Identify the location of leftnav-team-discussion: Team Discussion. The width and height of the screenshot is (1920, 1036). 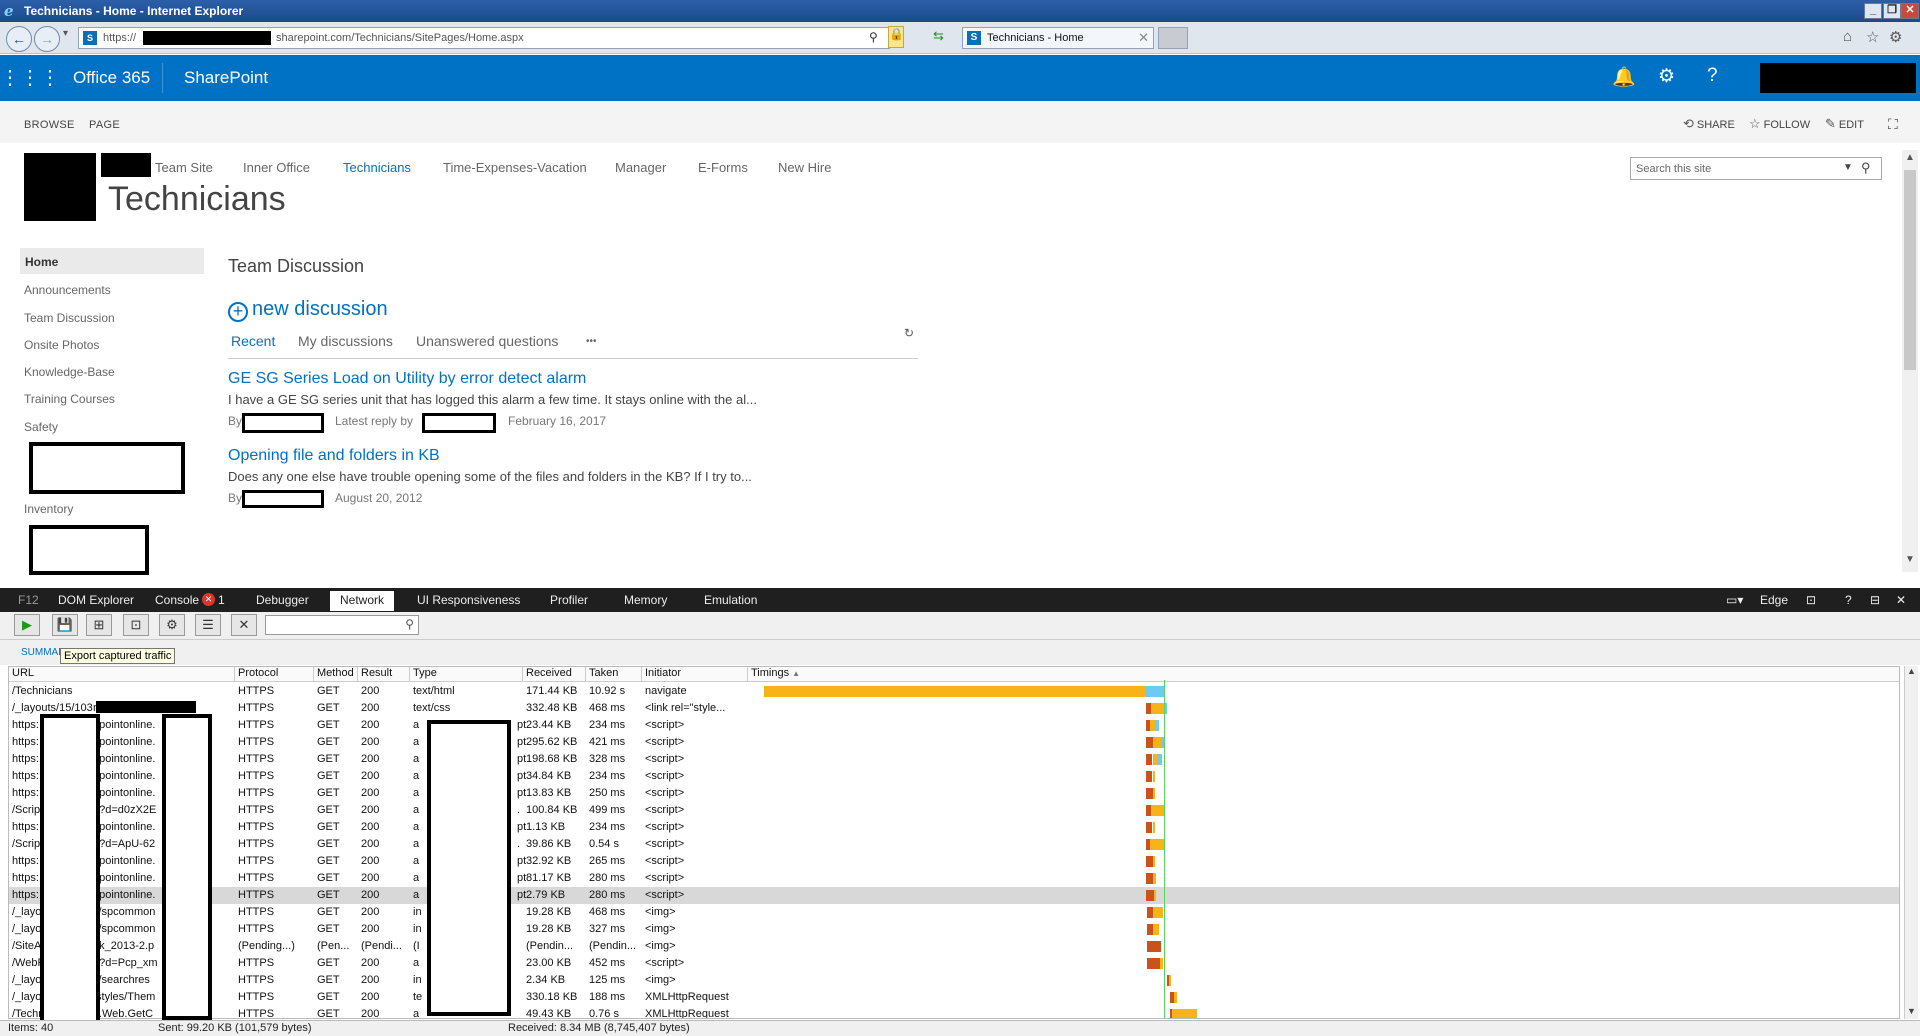
(69, 318).